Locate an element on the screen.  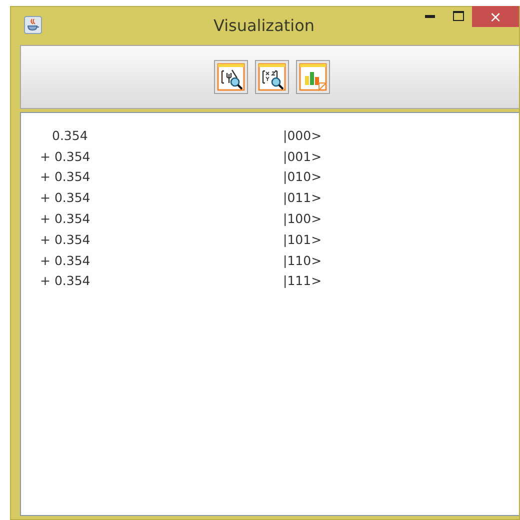
close-button: × is located at coordinates (495, 16).